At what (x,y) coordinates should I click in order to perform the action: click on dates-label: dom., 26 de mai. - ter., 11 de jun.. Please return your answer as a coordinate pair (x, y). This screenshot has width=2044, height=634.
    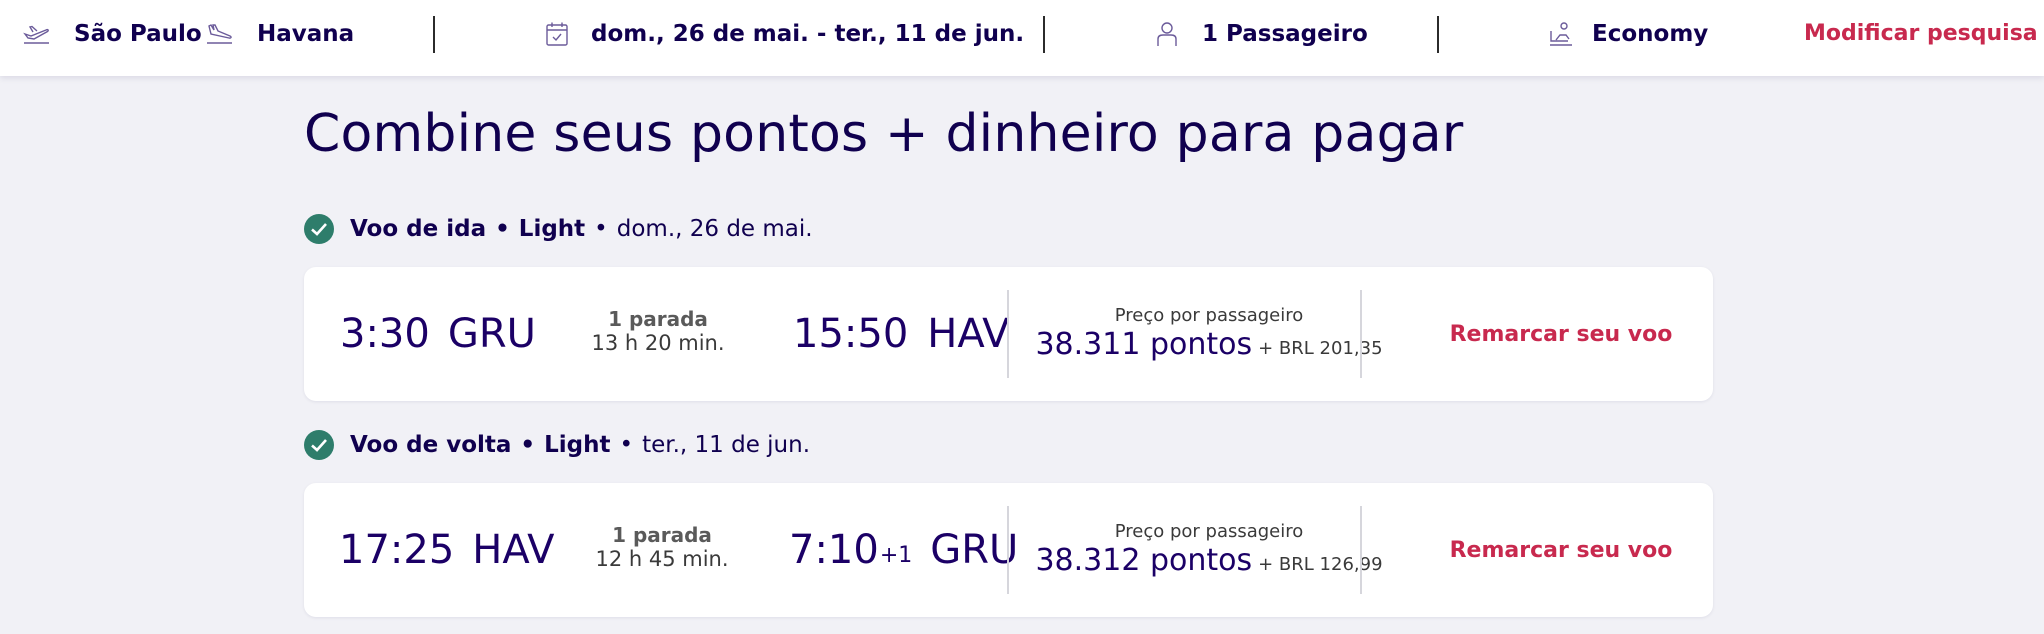
    Looking at the image, I should click on (808, 34).